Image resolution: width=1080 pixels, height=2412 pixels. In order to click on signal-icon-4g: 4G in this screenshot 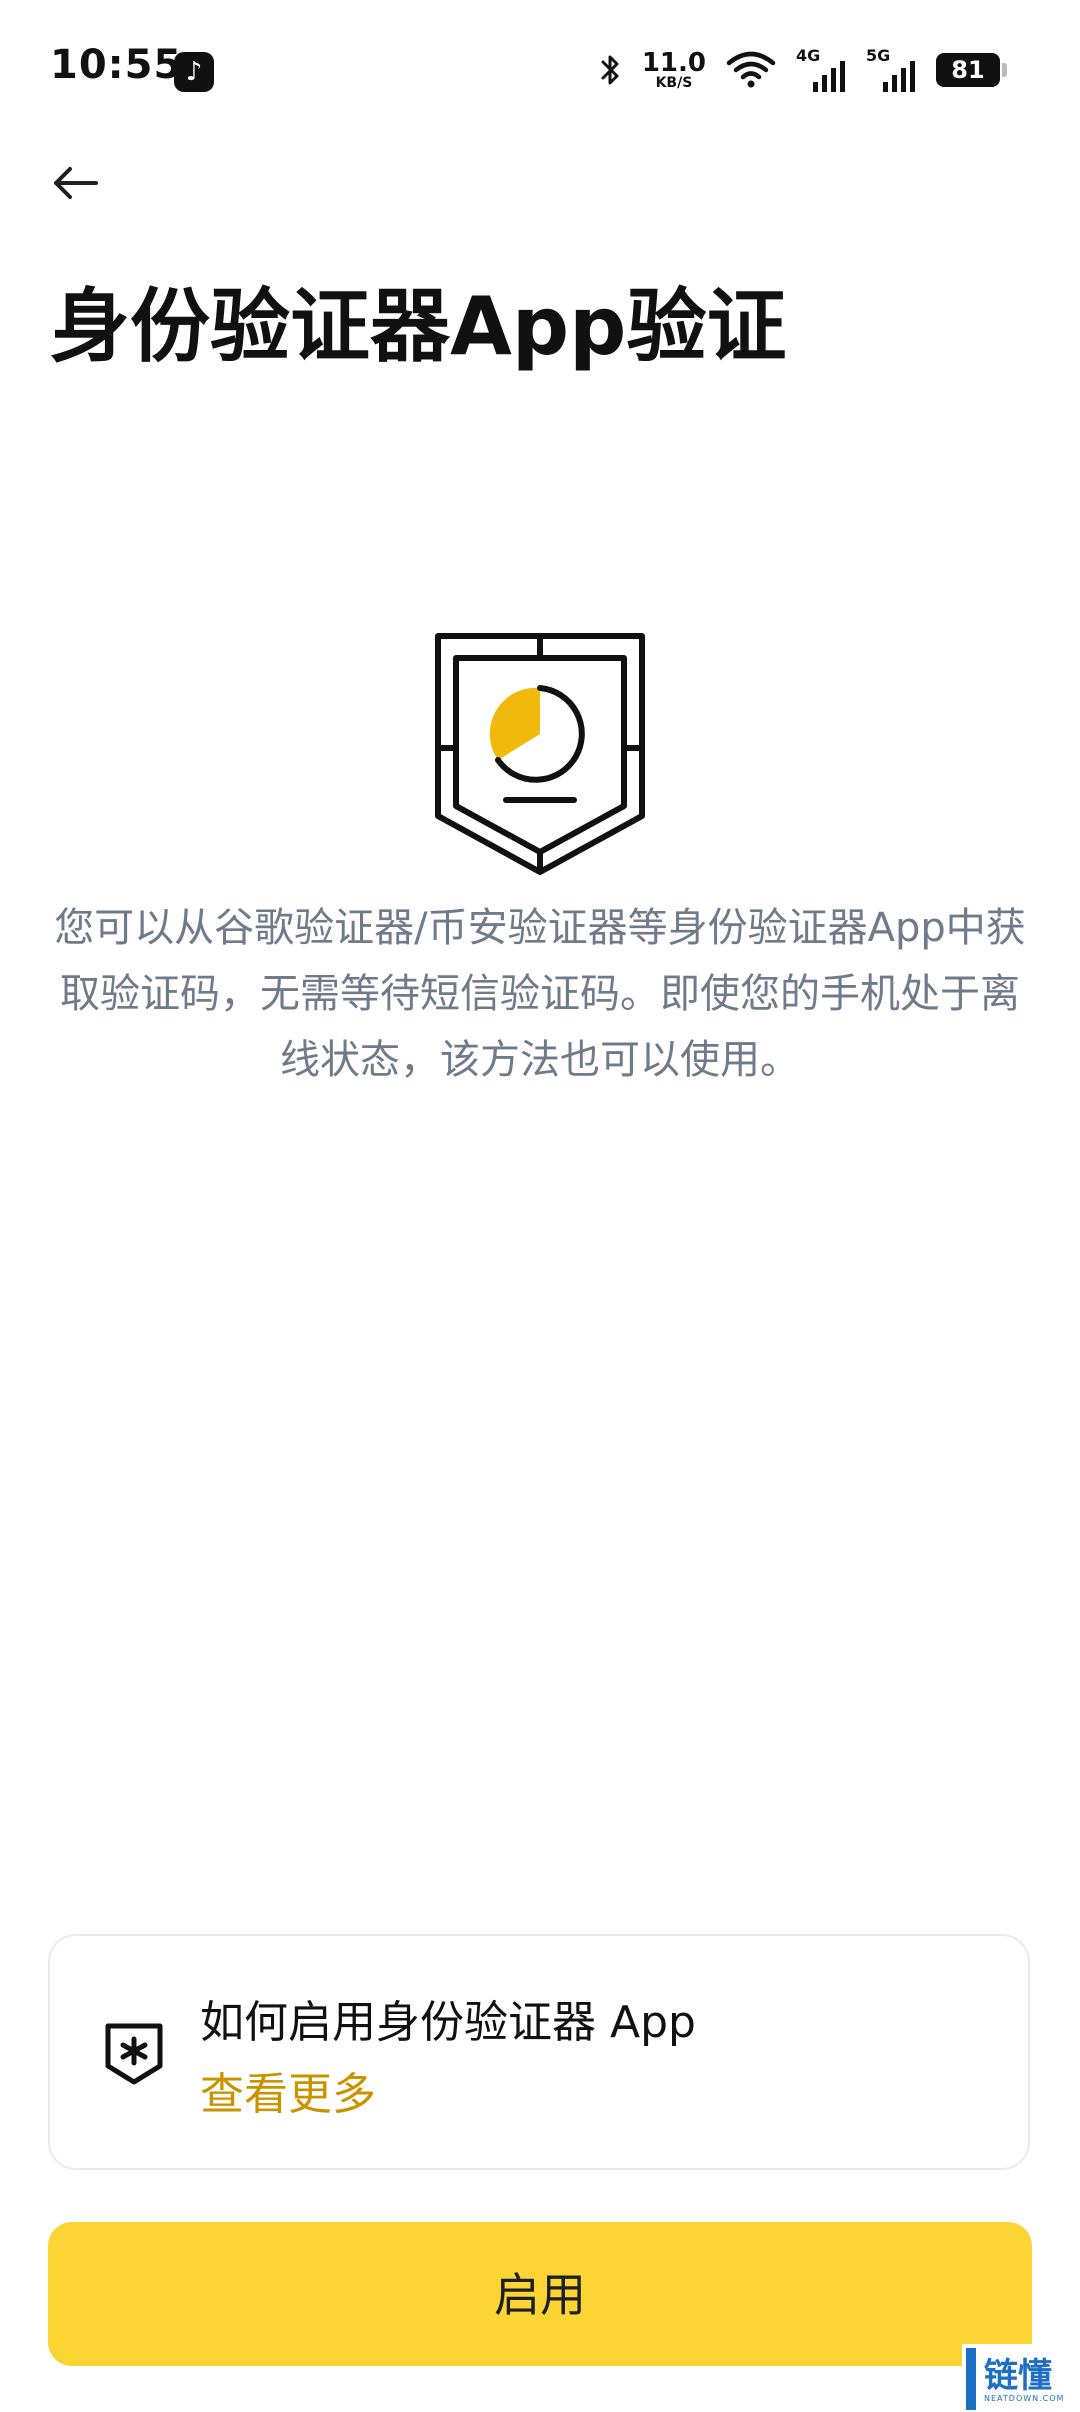, I will do `click(821, 69)`.